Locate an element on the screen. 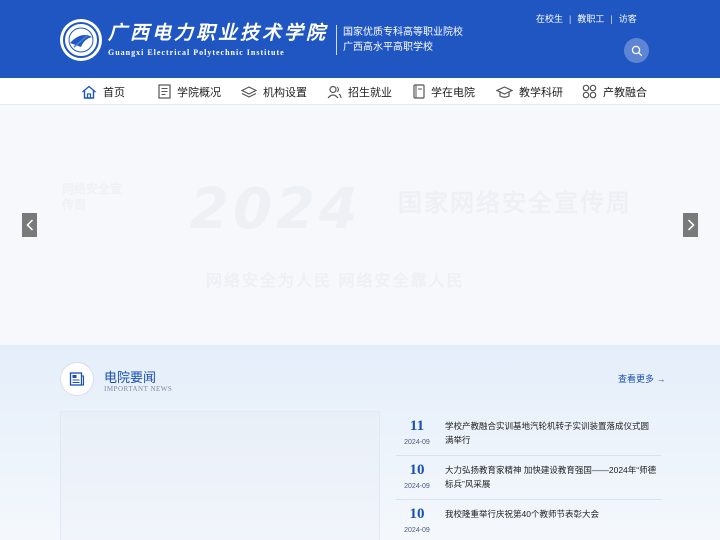 This screenshot has height=540, width=720. news-list-item: 11 2024-09 学校产教融合实训基地汽轮机转子实训装置落成仪式圆满举行 is located at coordinates (528, 434).